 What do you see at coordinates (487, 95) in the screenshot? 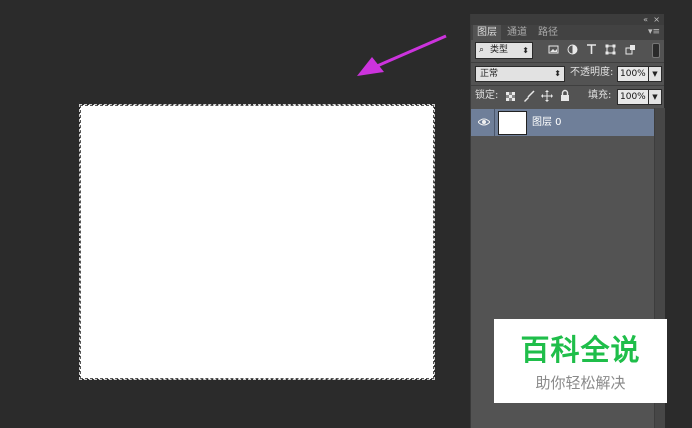
I see `lock-label: 锁定:` at bounding box center [487, 95].